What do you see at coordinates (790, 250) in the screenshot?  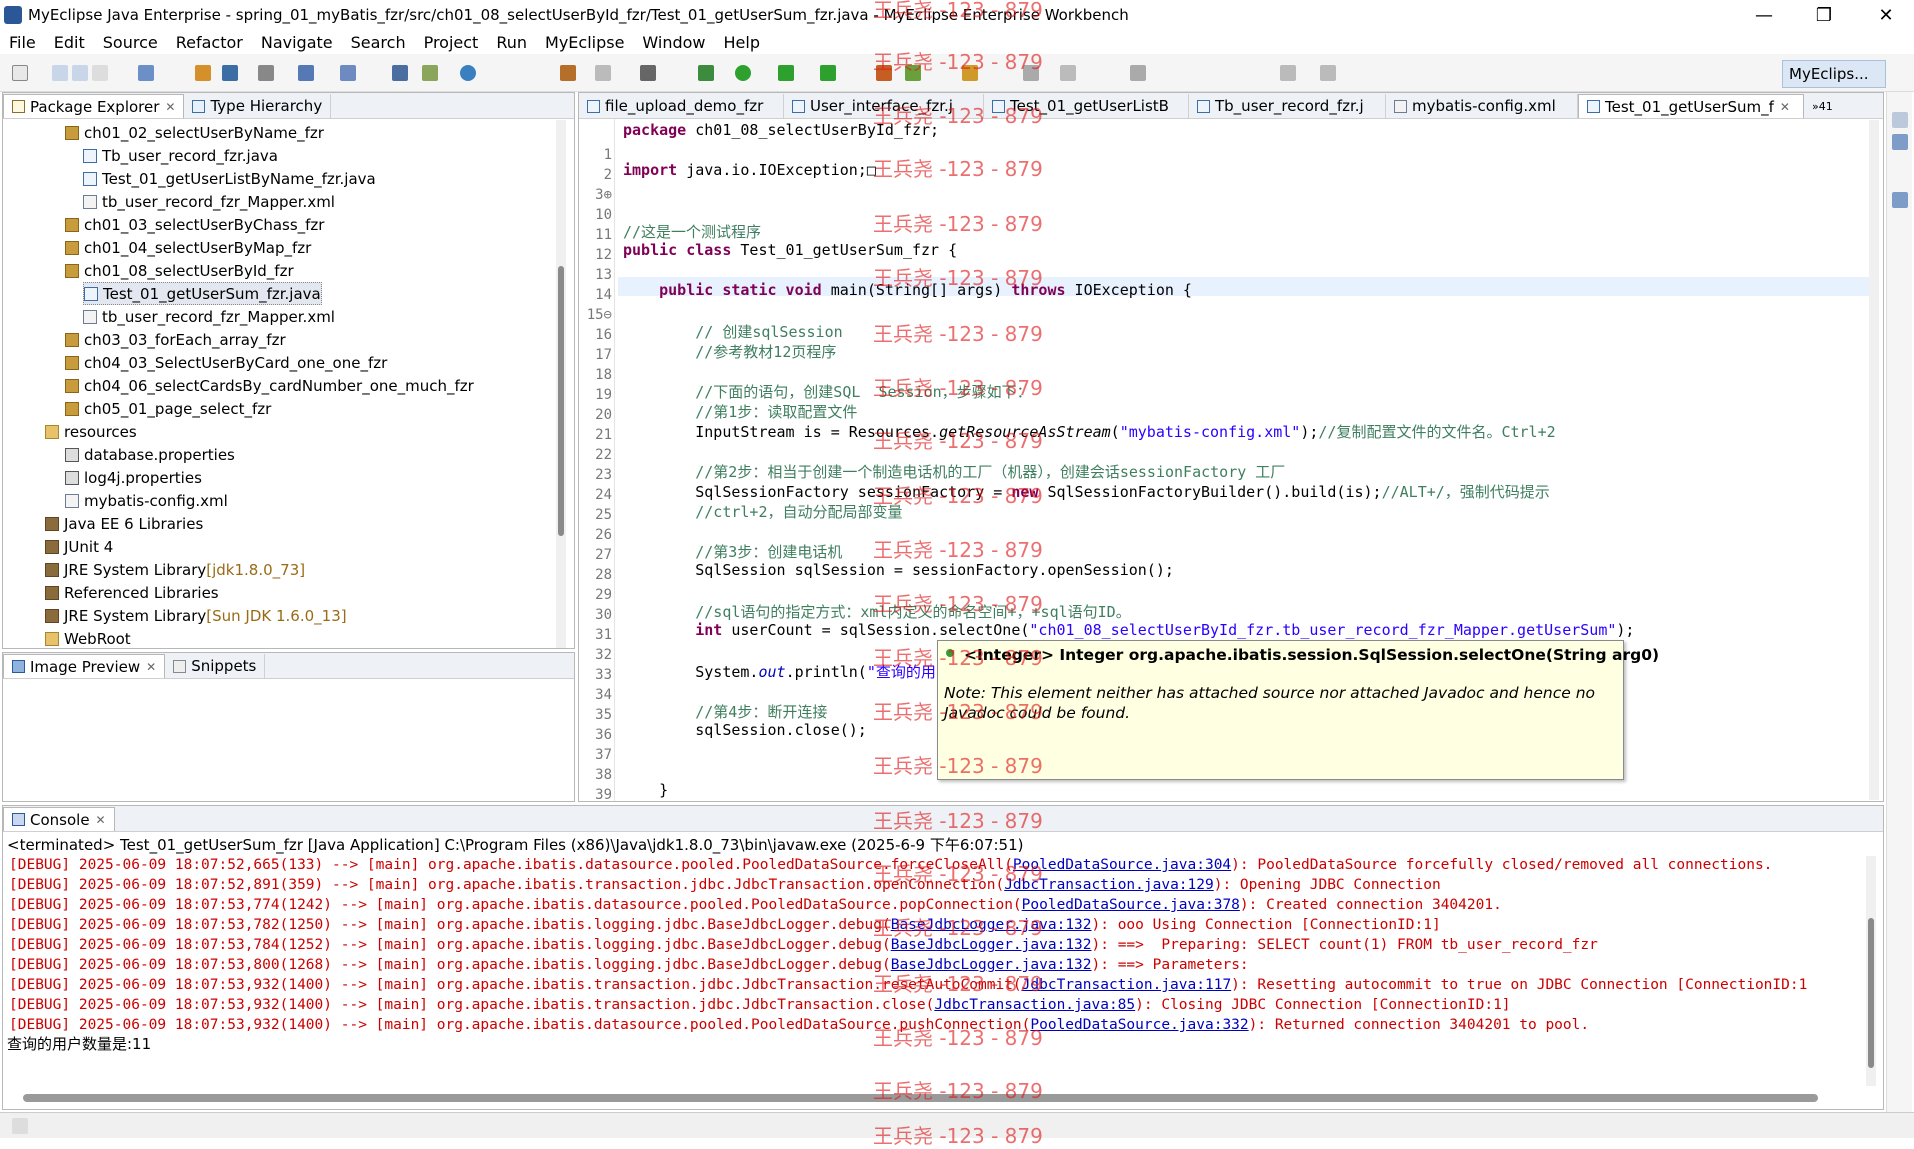 I see `code-line: public class Test_01_getUserSum_fzr {` at bounding box center [790, 250].